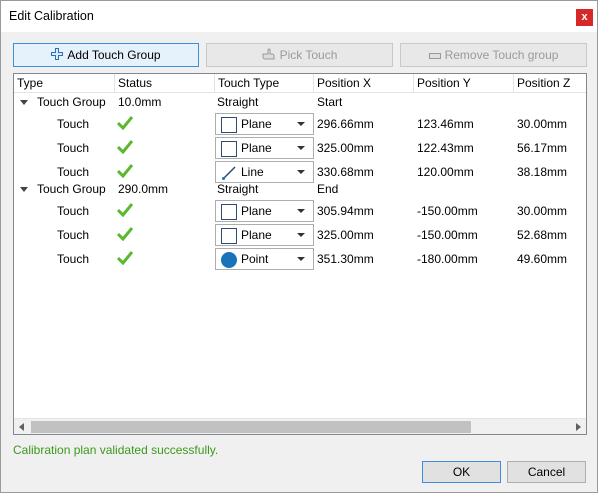 The height and width of the screenshot is (493, 598). I want to click on tree-row-touch: Touch Plane 296.66mm 123.46mm 30.00mm, so click(300, 124).